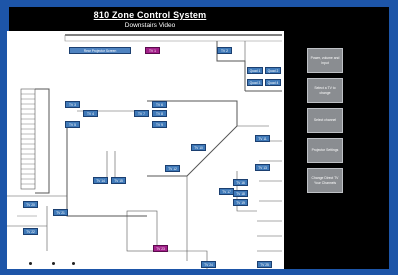 The image size is (398, 275). Describe the element at coordinates (240, 182) in the screenshot. I see `tv-button-16: TV 16` at that location.